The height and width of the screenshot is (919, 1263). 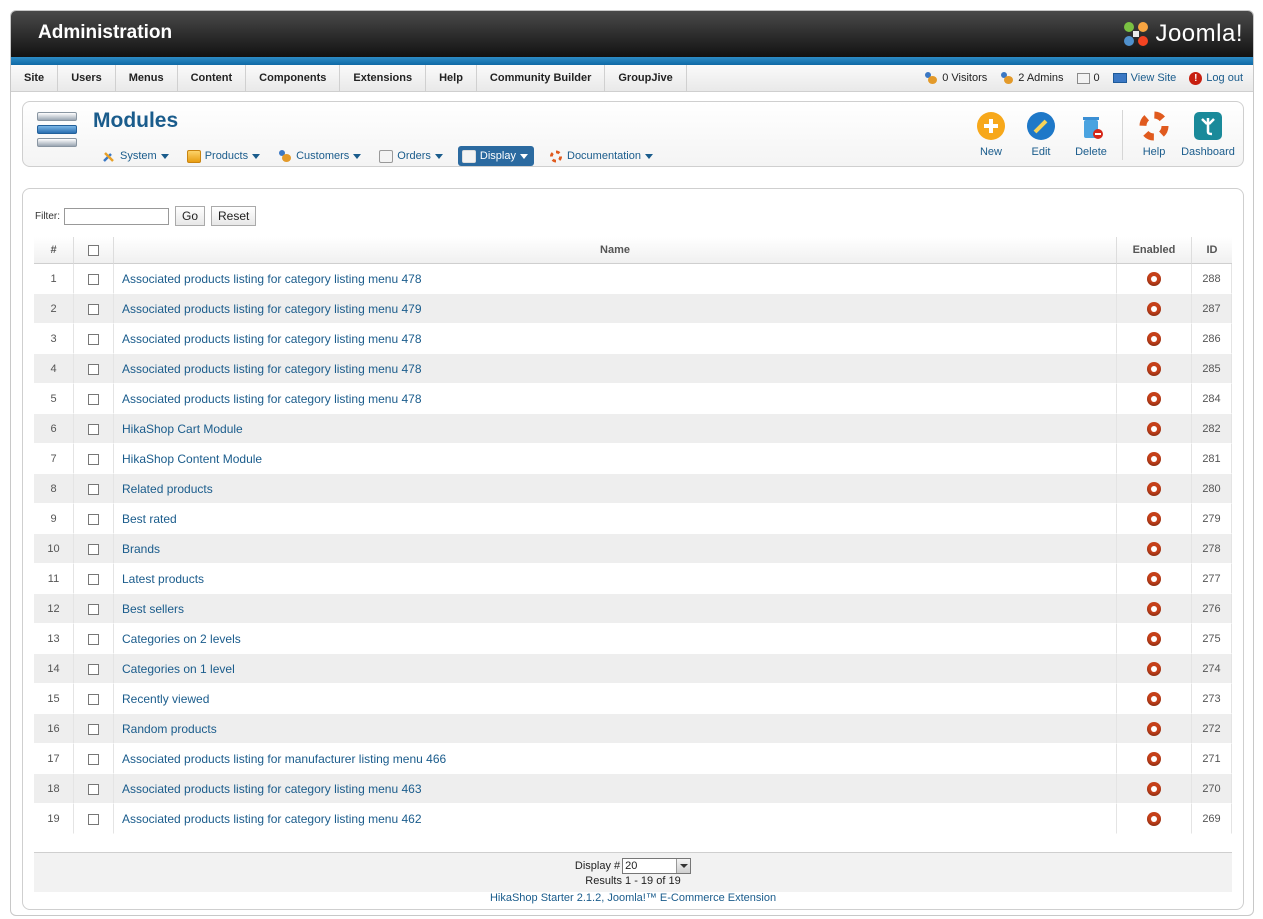 What do you see at coordinates (411, 156) in the screenshot?
I see `submenu-orders: Orders` at bounding box center [411, 156].